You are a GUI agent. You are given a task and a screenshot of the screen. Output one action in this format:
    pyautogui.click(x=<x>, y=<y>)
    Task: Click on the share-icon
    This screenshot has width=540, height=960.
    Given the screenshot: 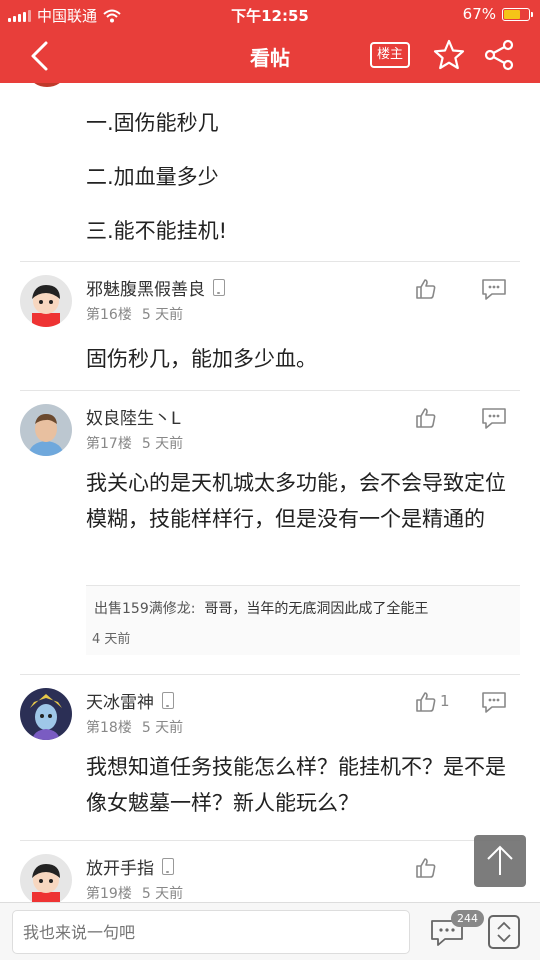 What is the action you would take?
    pyautogui.click(x=499, y=55)
    